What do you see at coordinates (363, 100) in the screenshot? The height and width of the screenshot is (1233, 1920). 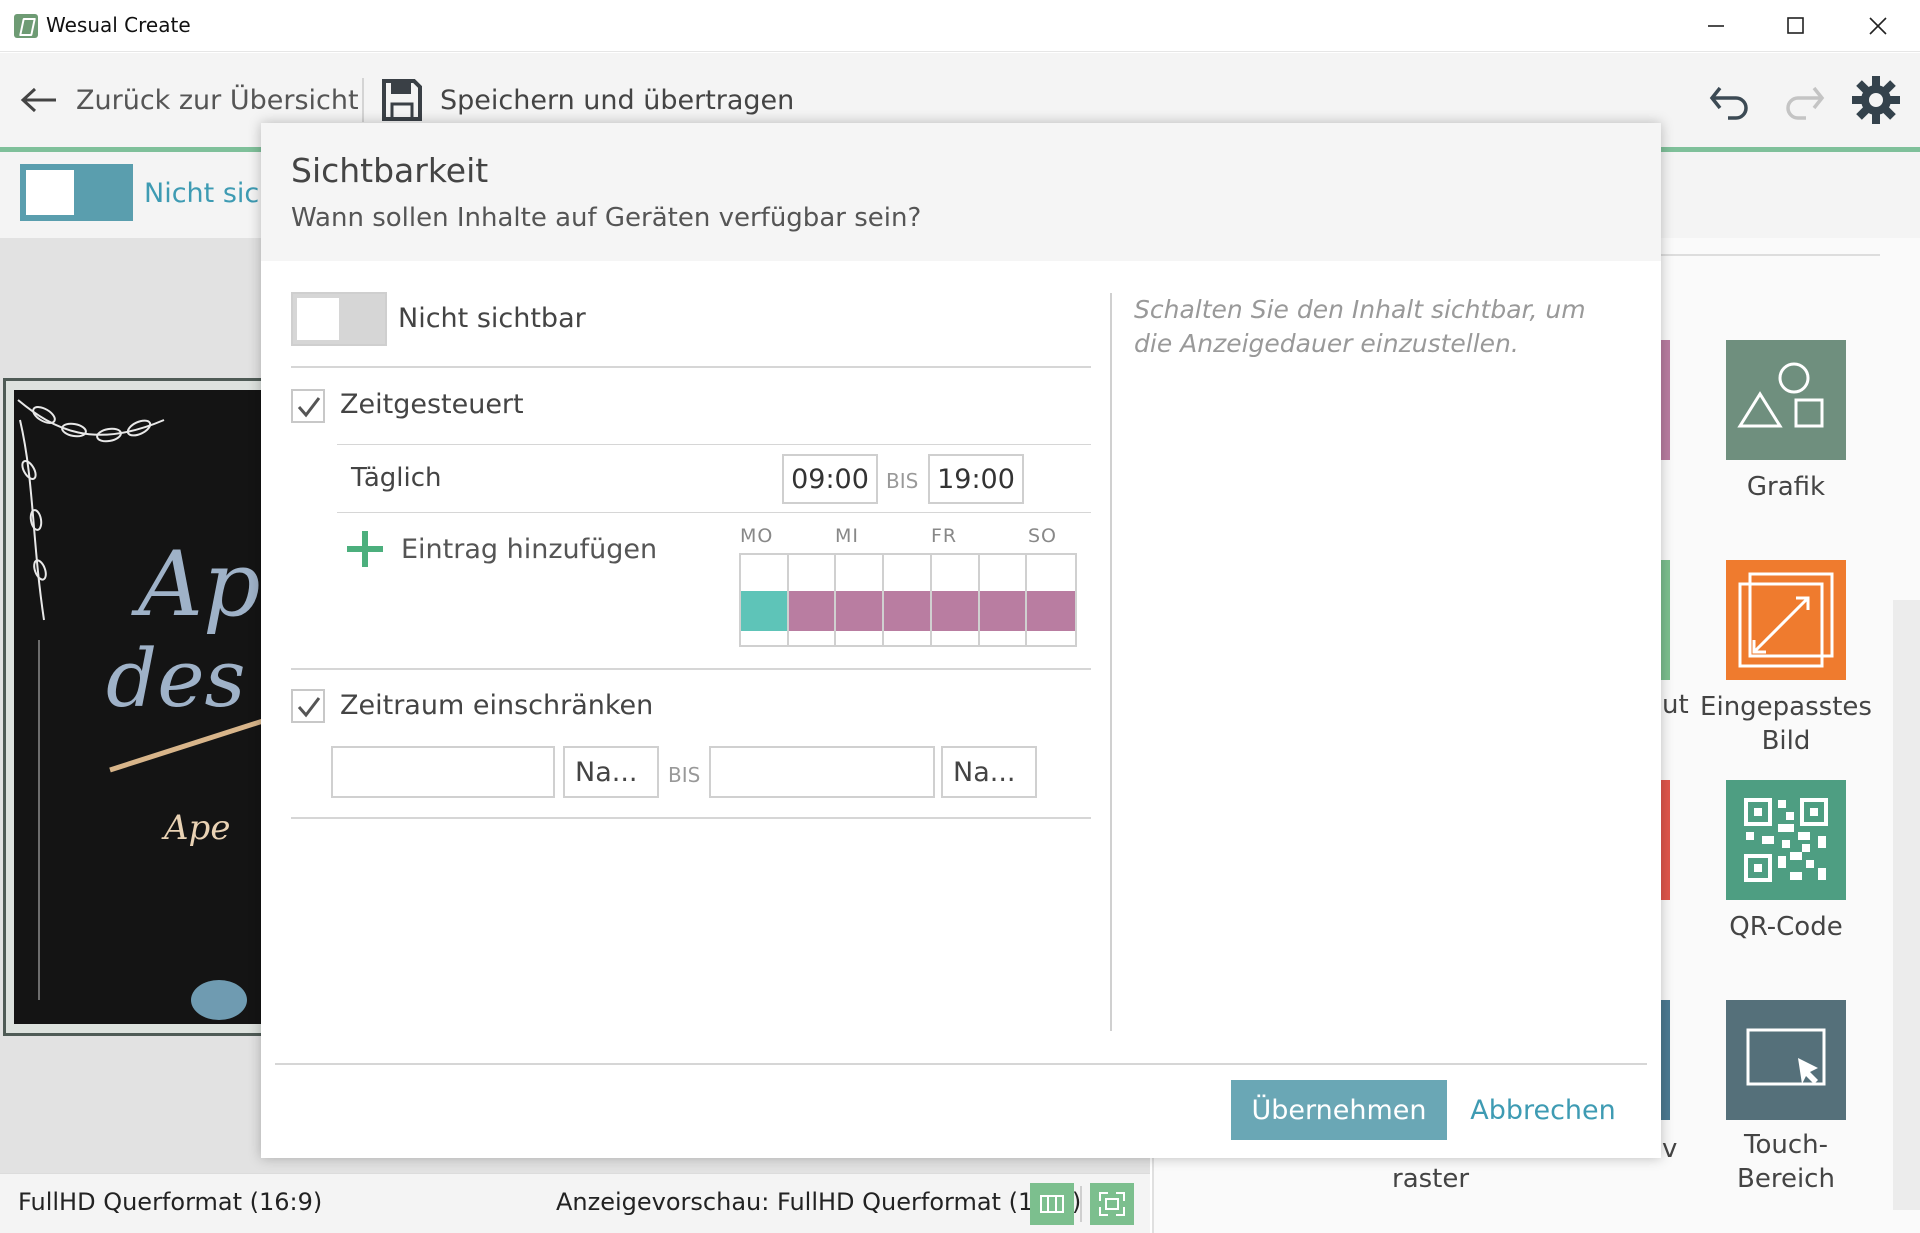 I see `toolbar-divider` at bounding box center [363, 100].